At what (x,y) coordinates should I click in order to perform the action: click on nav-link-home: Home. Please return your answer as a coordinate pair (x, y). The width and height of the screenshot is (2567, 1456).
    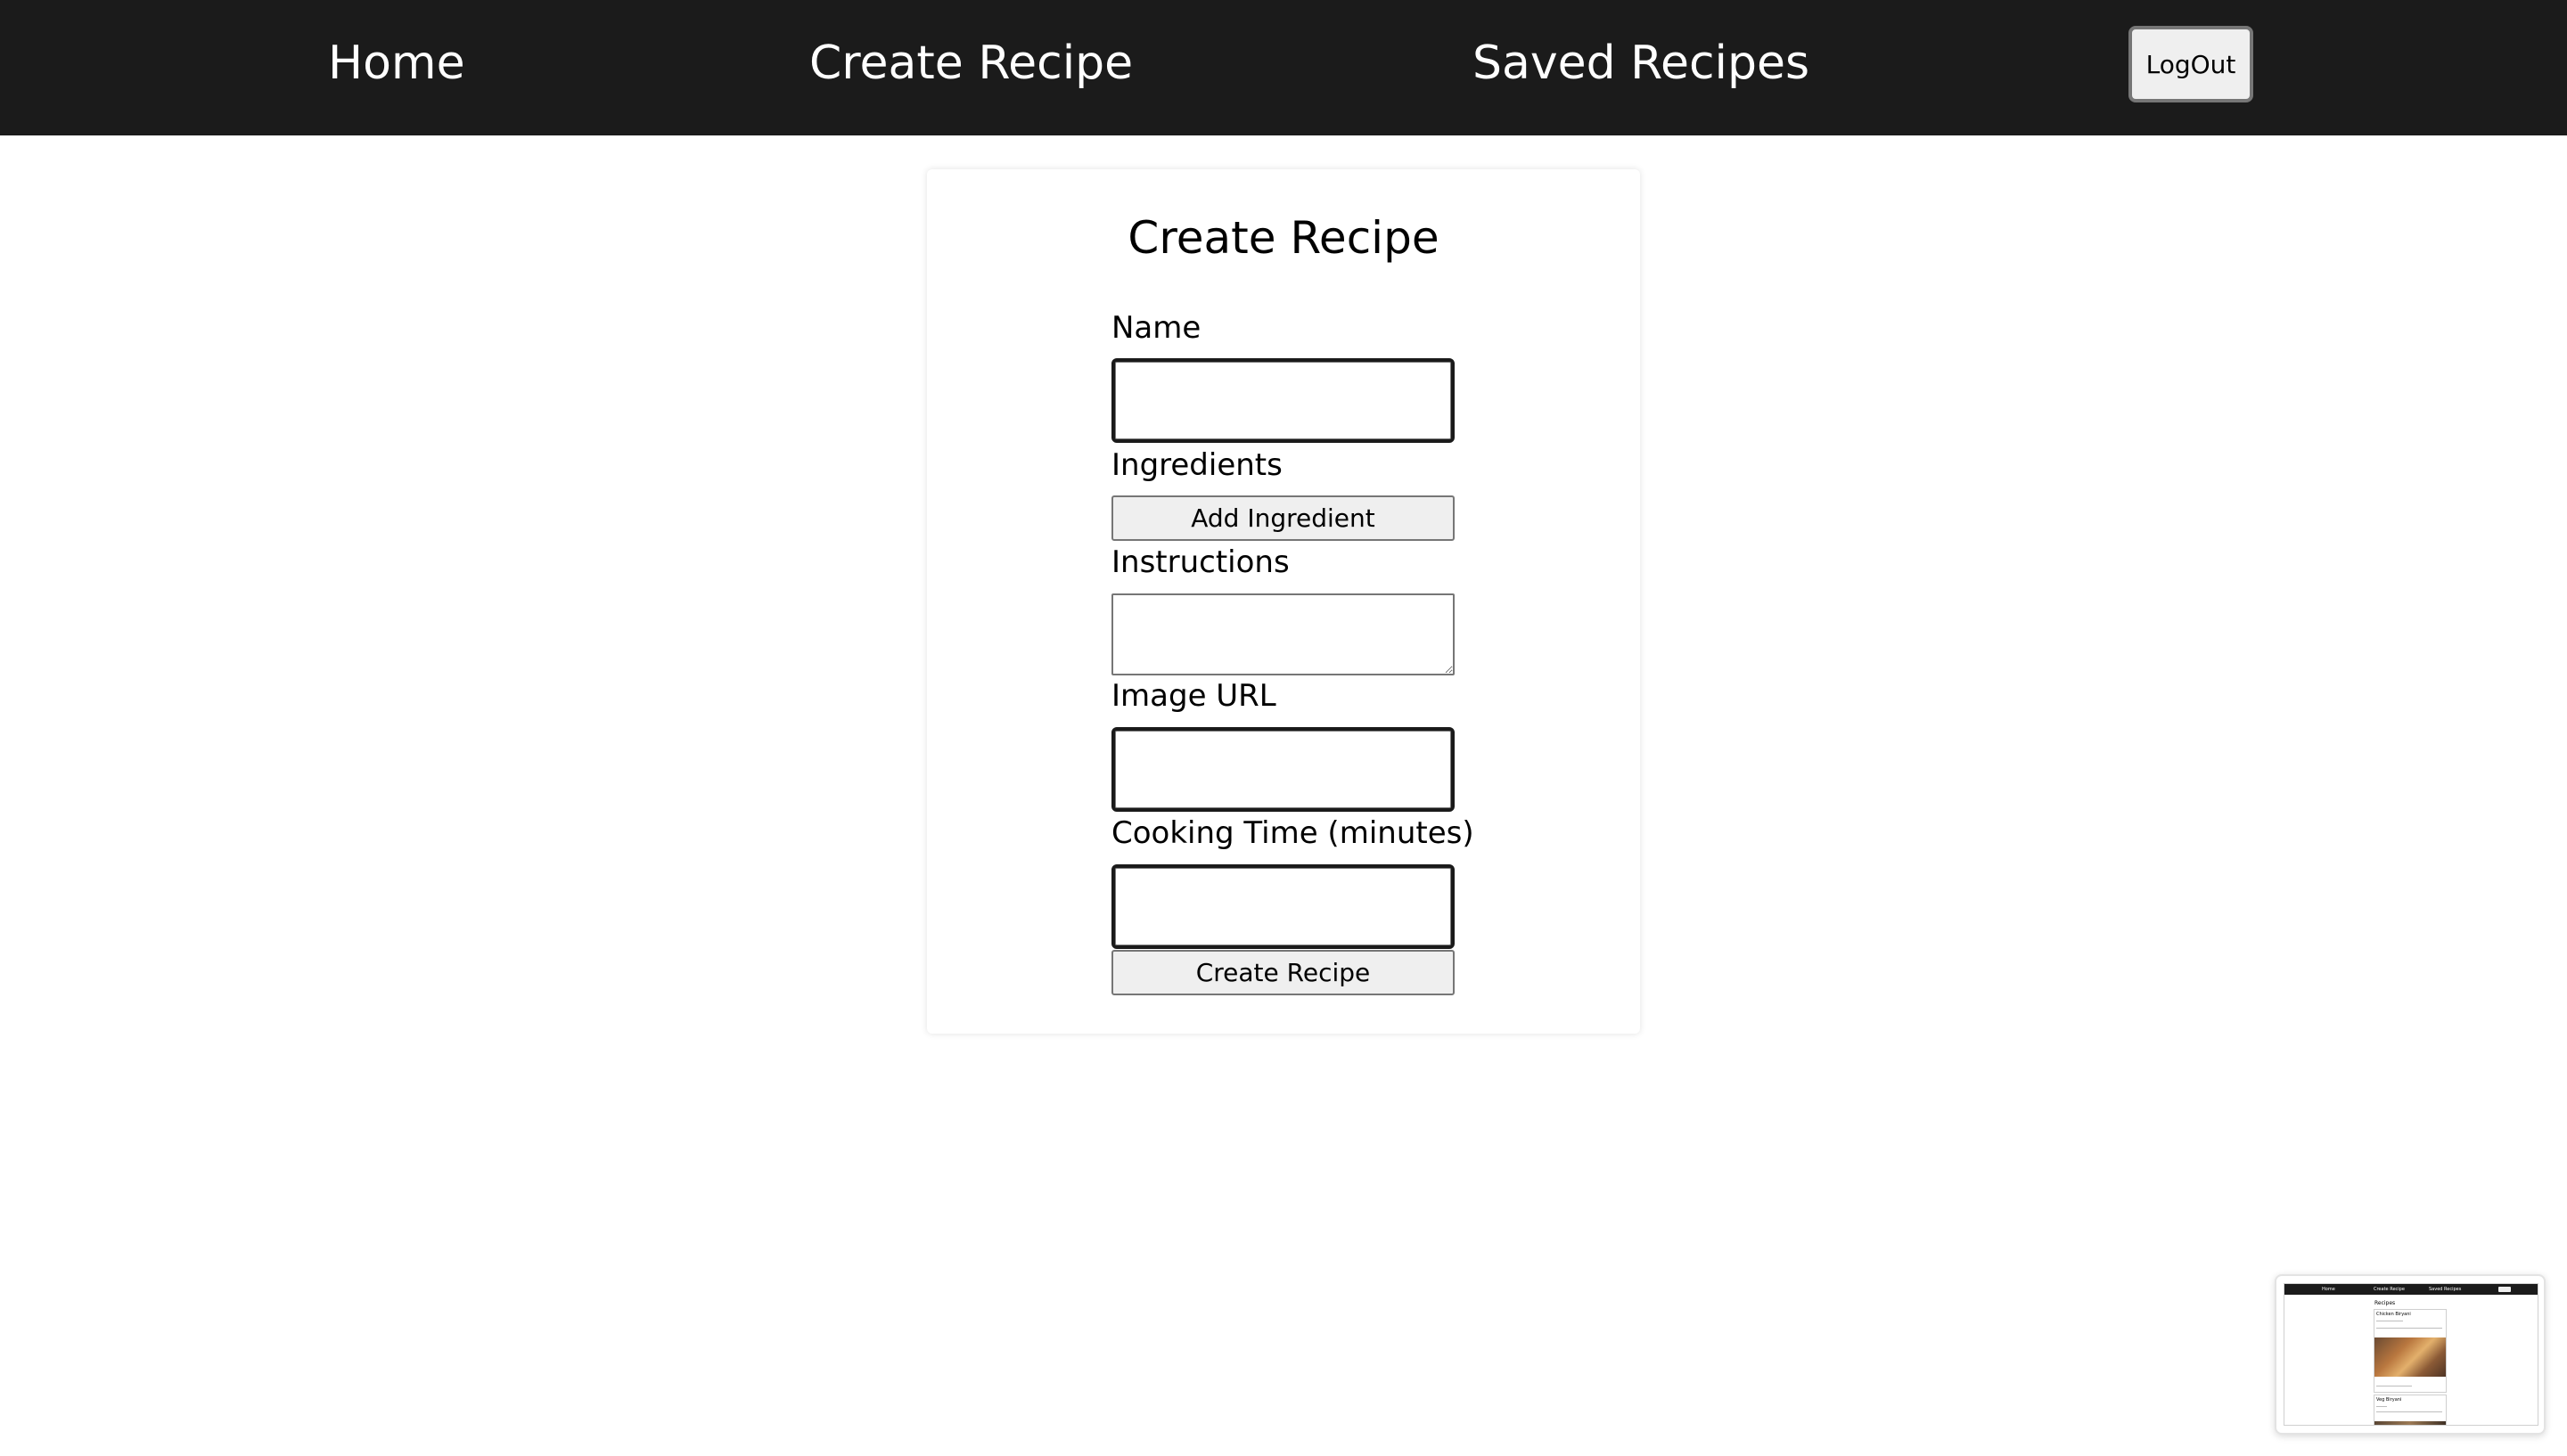
    Looking at the image, I should click on (397, 63).